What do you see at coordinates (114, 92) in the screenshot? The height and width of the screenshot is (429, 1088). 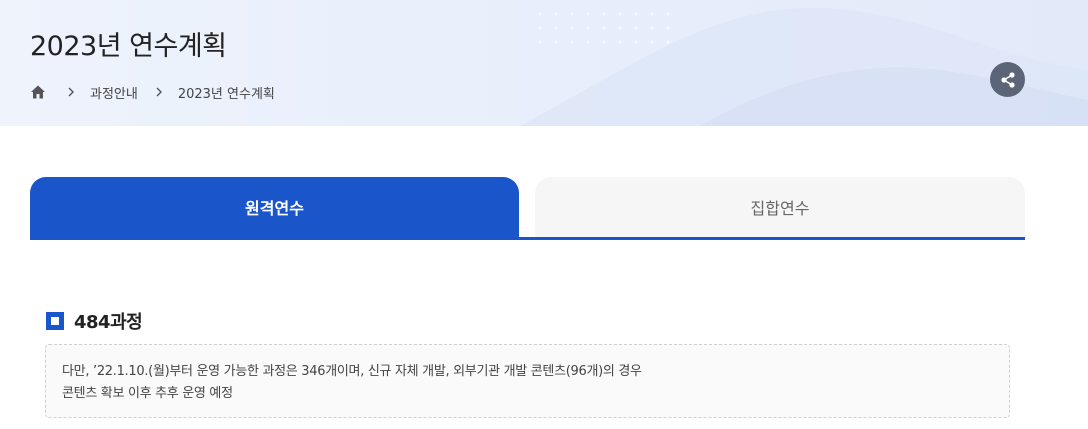 I see `breadcrumb-item-course-guide: 과정안내` at bounding box center [114, 92].